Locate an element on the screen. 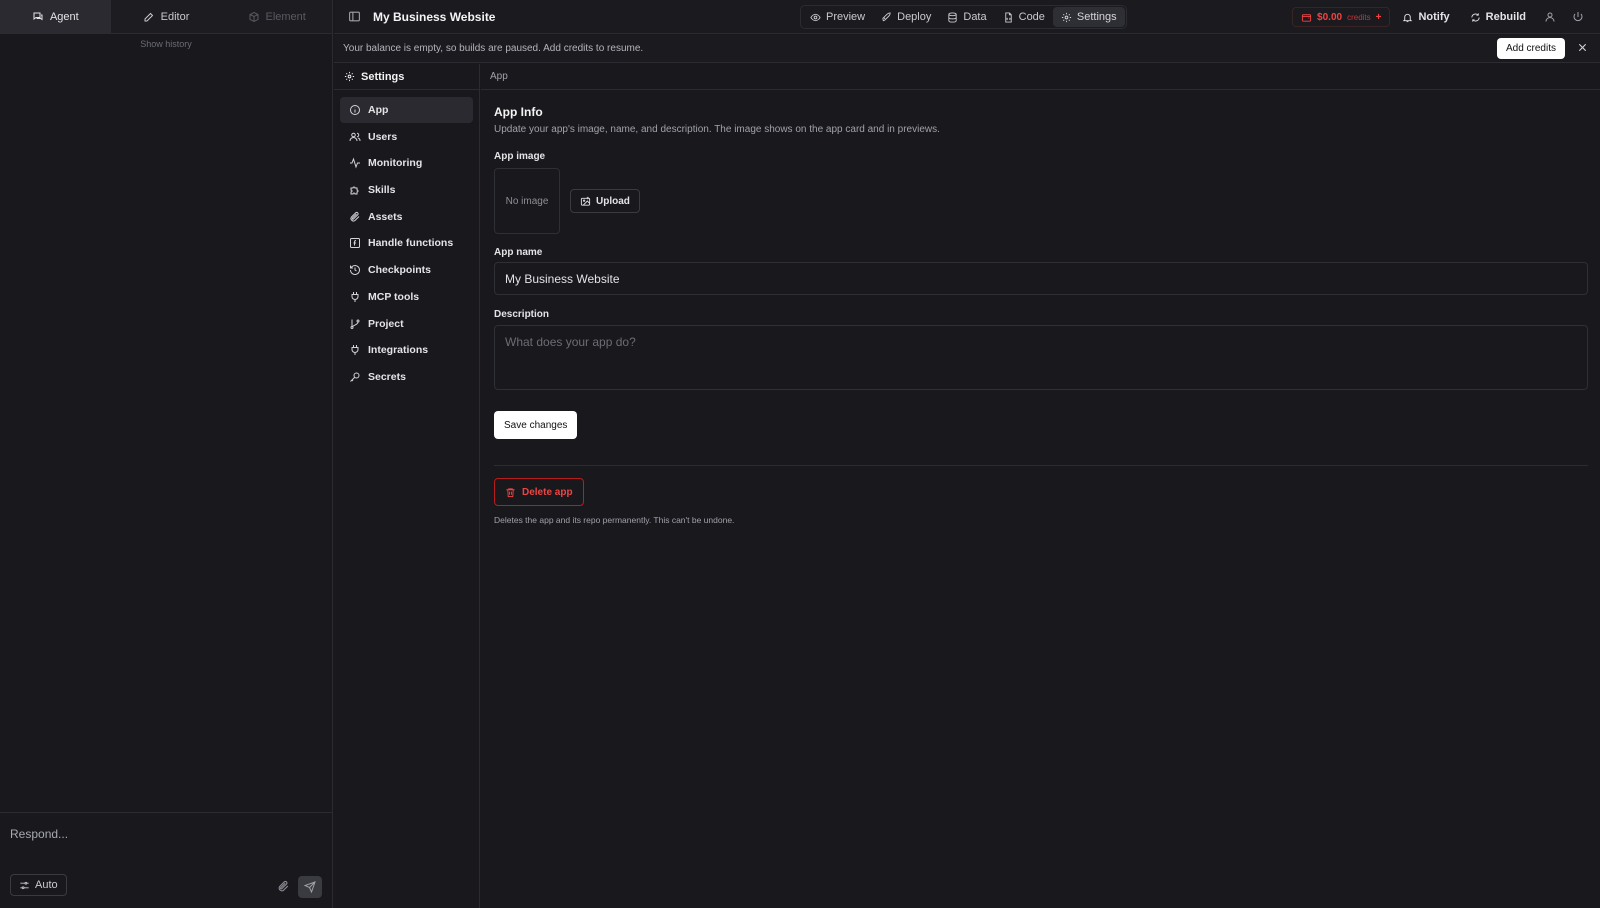  history-icon is located at coordinates (355, 270).